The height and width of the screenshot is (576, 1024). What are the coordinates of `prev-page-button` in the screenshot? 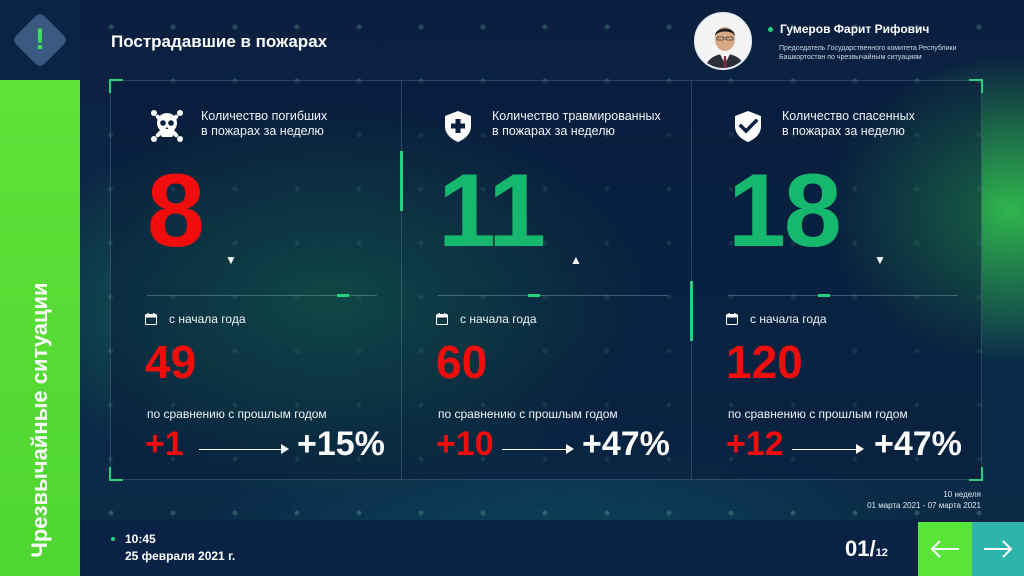 It's located at (945, 549).